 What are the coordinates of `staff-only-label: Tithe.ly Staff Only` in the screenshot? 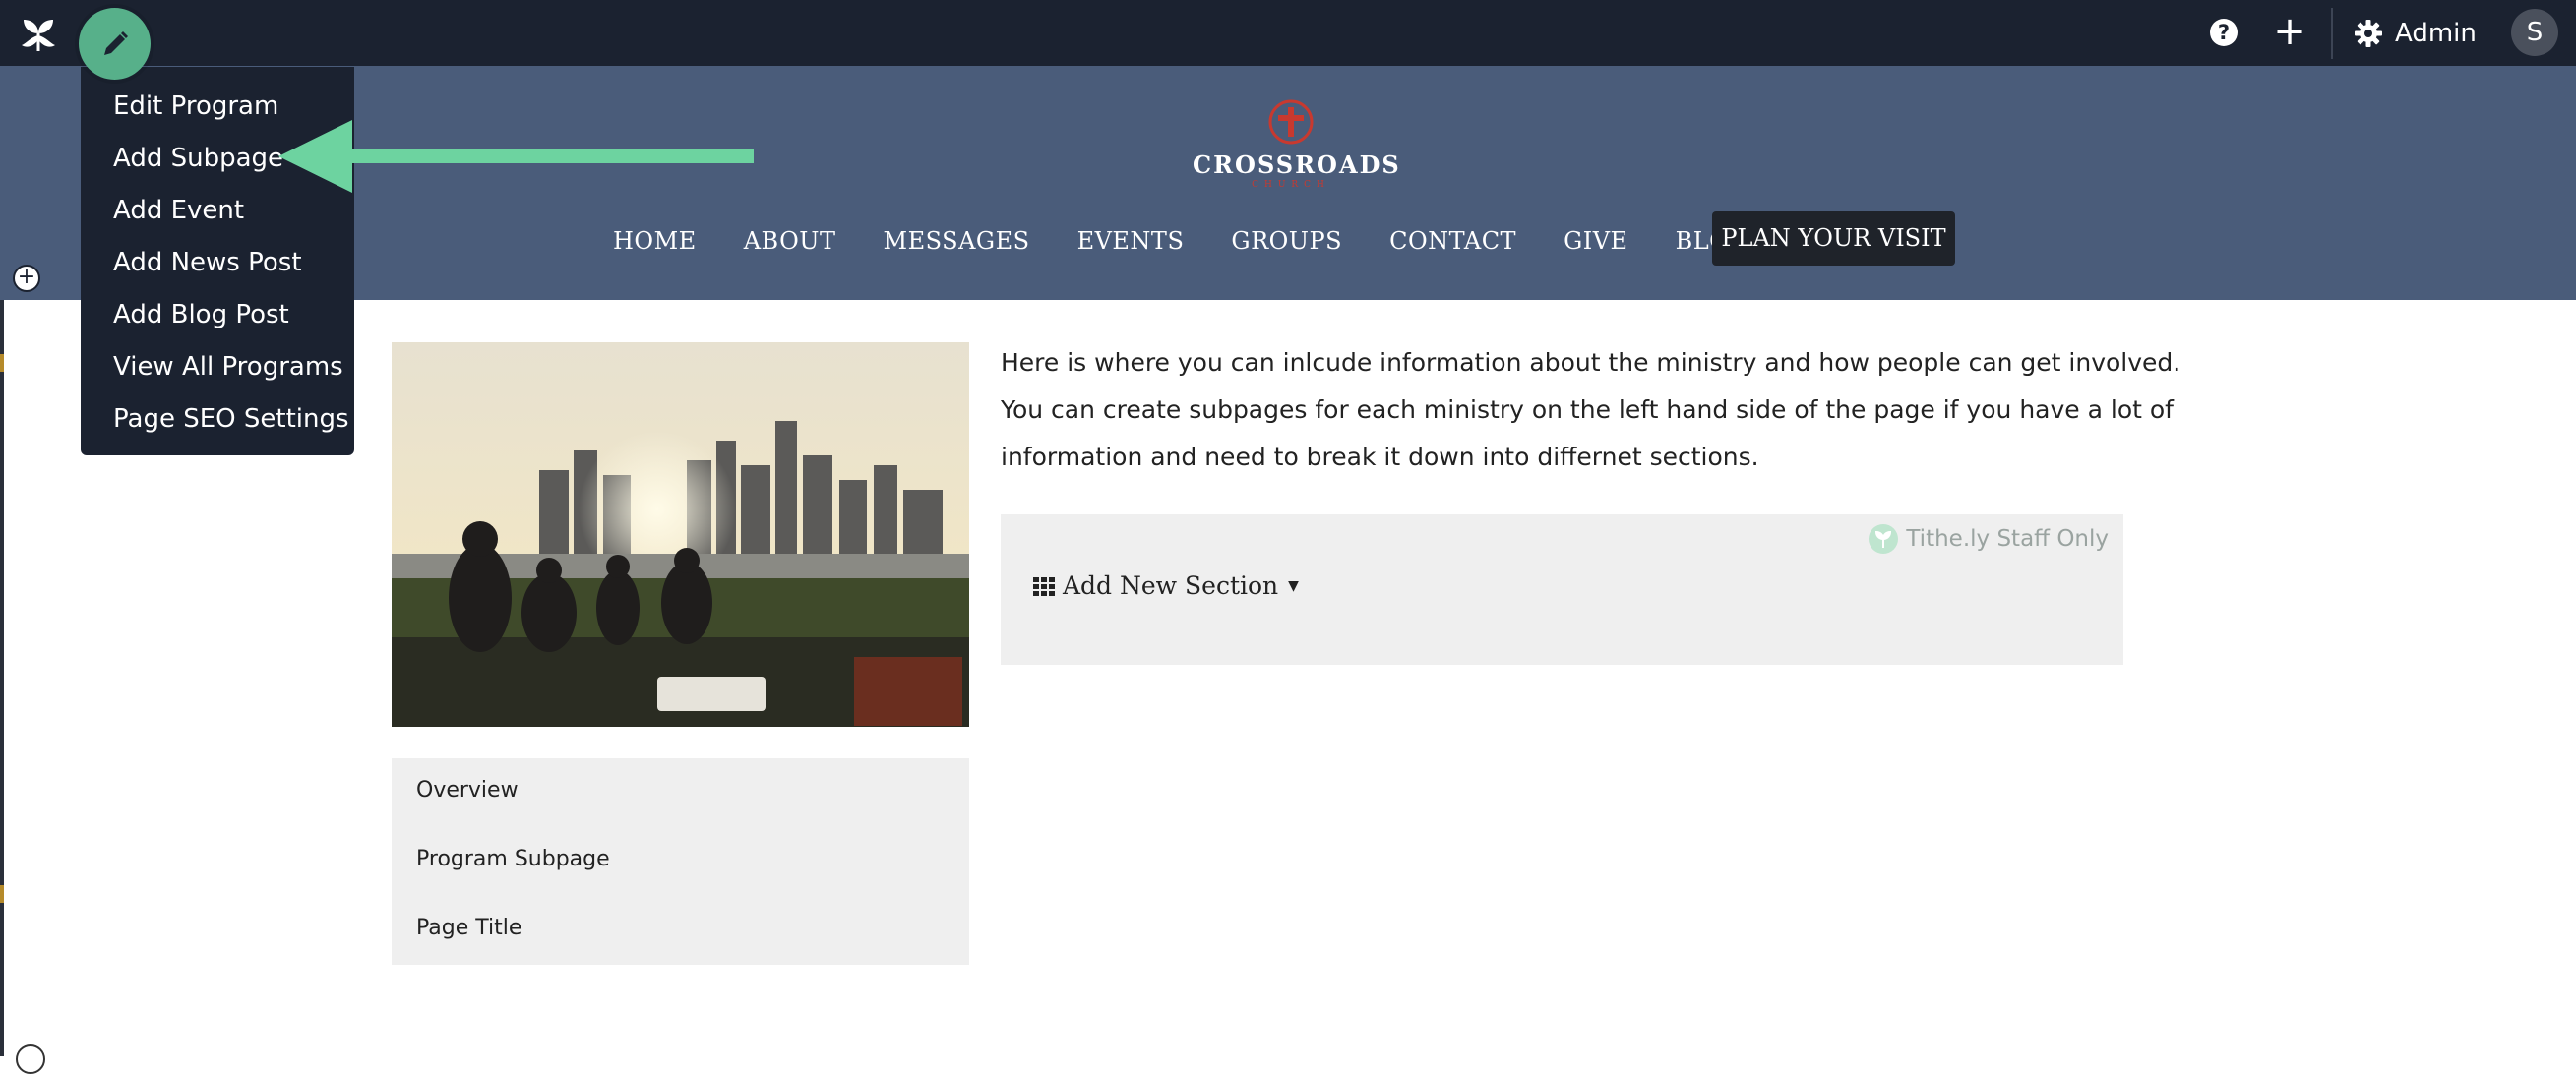 It's located at (2007, 539).